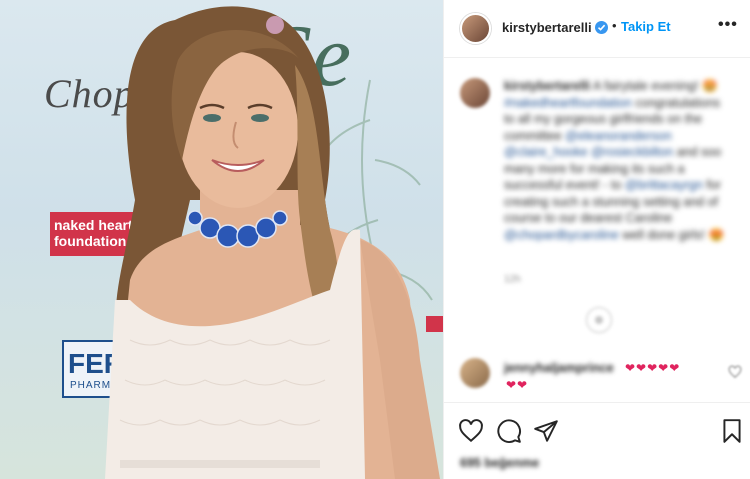 This screenshot has height=479, width=750. Describe the element at coordinates (618, 136) in the screenshot. I see `caption-mention: @eleanoranderson` at that location.